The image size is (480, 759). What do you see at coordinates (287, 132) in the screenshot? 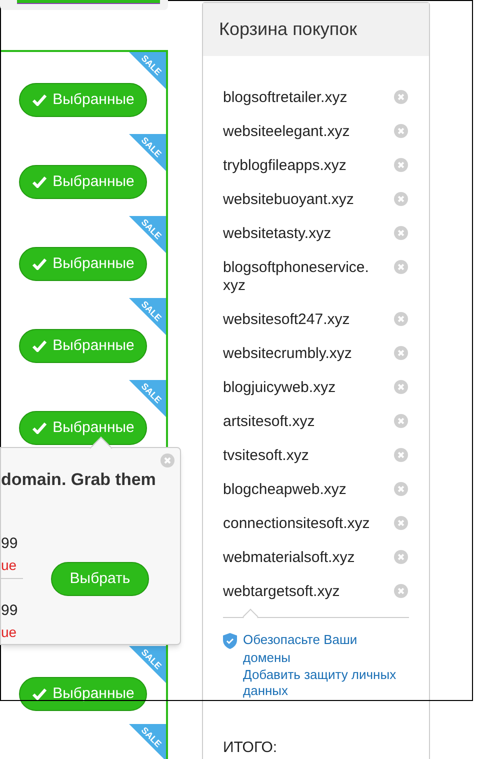
I see `cart-item-name: websiteelegant.xyz` at bounding box center [287, 132].